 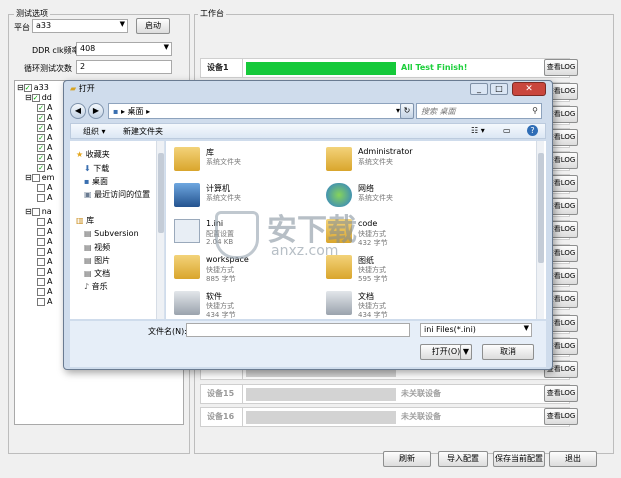 I want to click on refresh-button: 刷新, so click(x=407, y=459).